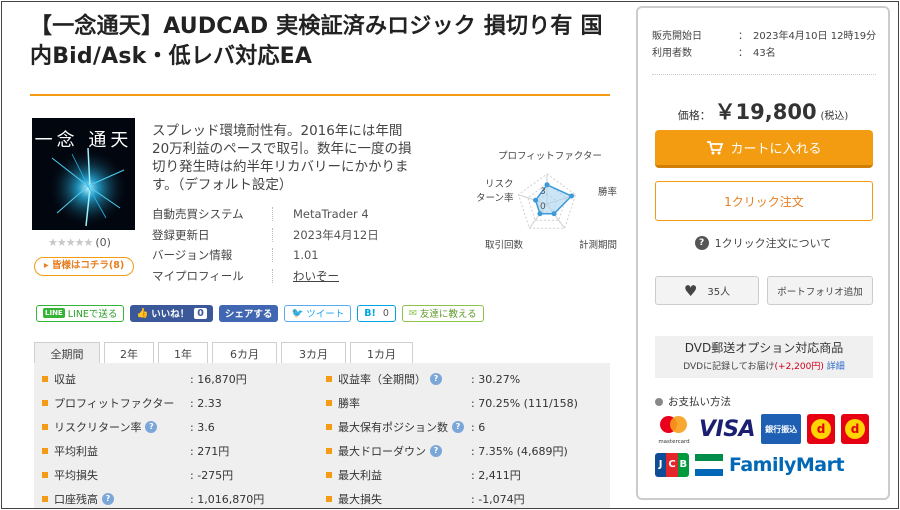  I want to click on add-portfolio-button: ポートフォリオ追加, so click(820, 290).